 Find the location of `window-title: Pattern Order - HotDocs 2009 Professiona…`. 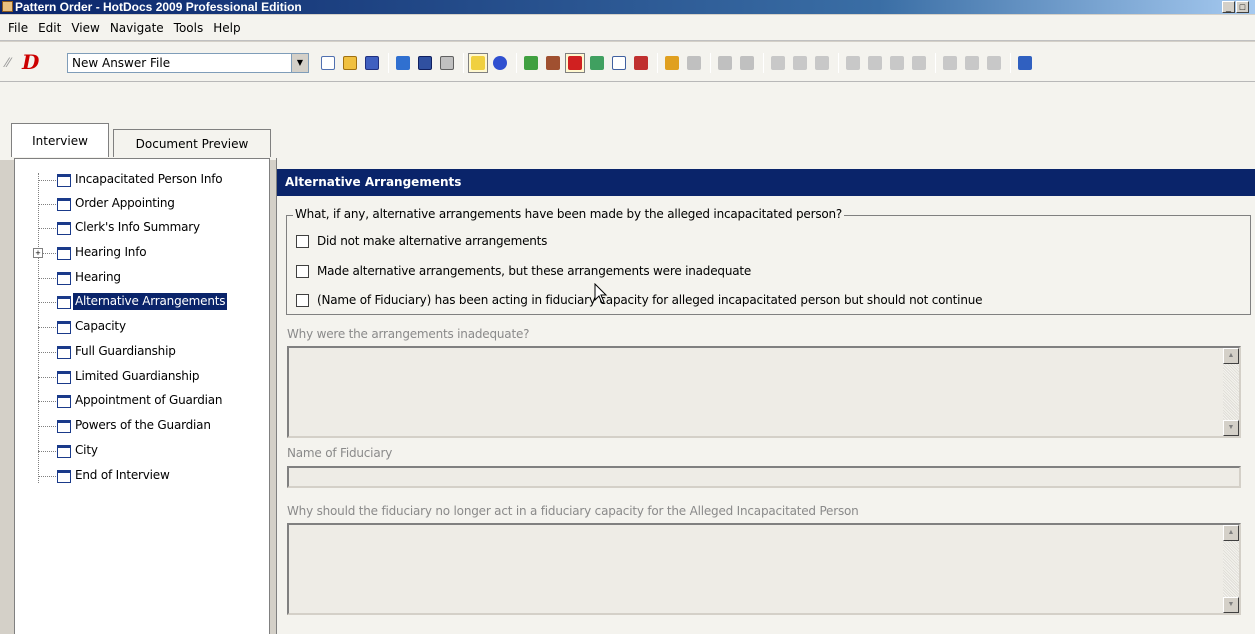

window-title: Pattern Order - HotDocs 2009 Professiona… is located at coordinates (158, 7).